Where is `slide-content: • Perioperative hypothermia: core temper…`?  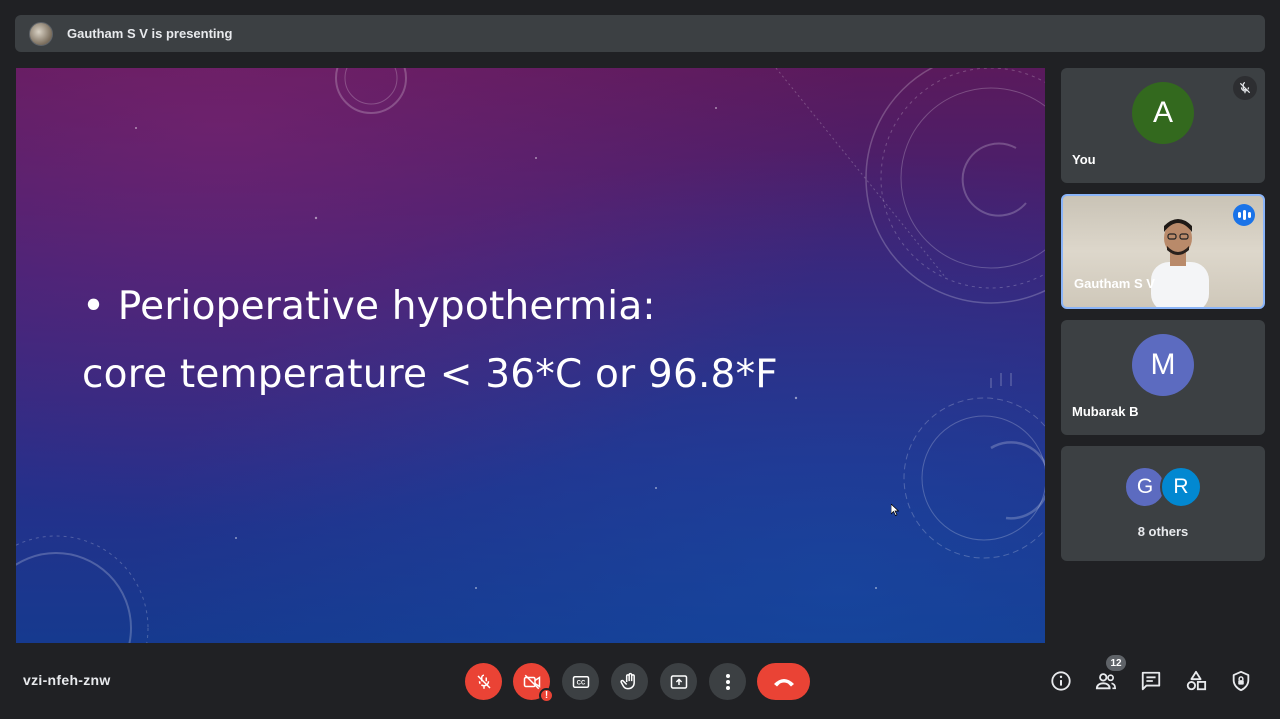
slide-content: • Perioperative hypothermia: core temper… is located at coordinates (430, 341).